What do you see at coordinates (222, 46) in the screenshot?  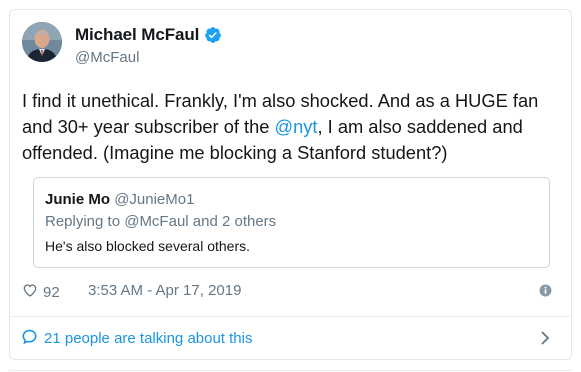 I see `tweet-author: Michael McFaul @McFaul` at bounding box center [222, 46].